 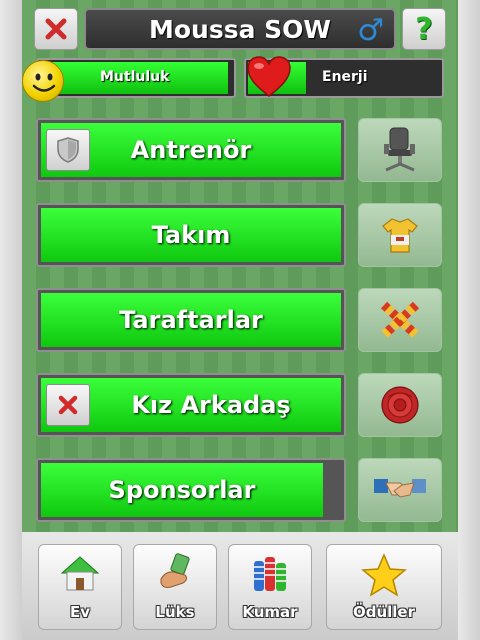 What do you see at coordinates (384, 575) in the screenshot?
I see `star-icon` at bounding box center [384, 575].